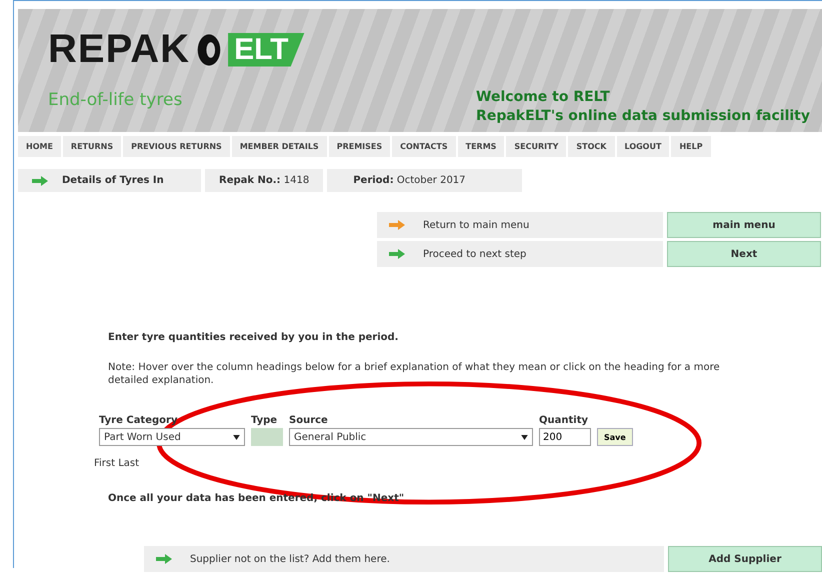 The width and height of the screenshot is (822, 576). I want to click on type-field, so click(267, 437).